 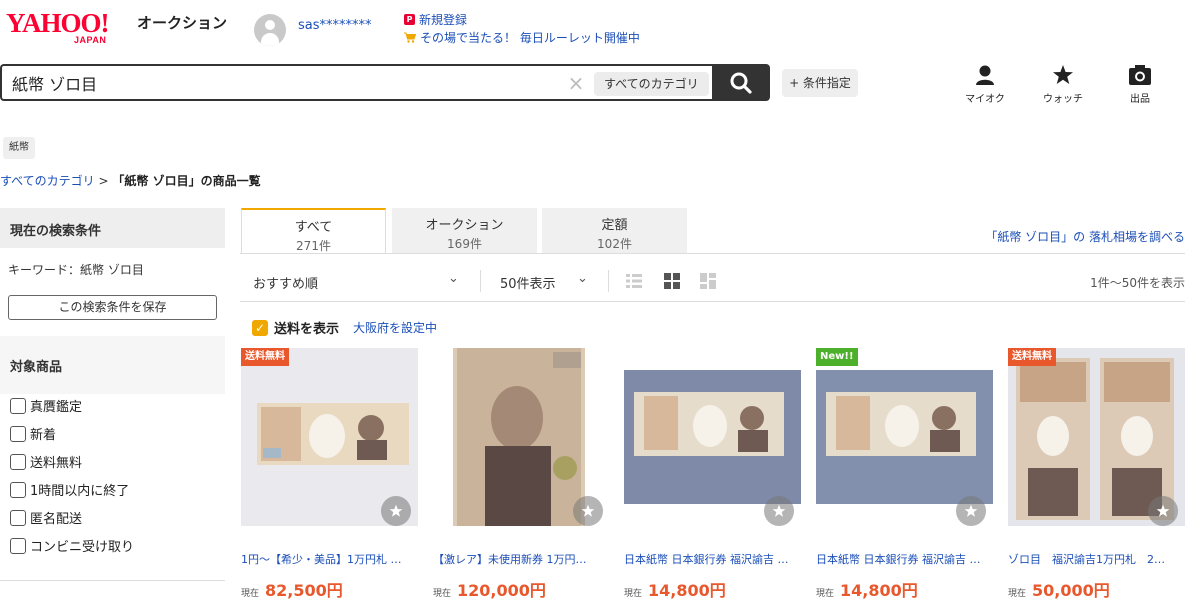 I want to click on username-link: sas********, so click(x=335, y=25).